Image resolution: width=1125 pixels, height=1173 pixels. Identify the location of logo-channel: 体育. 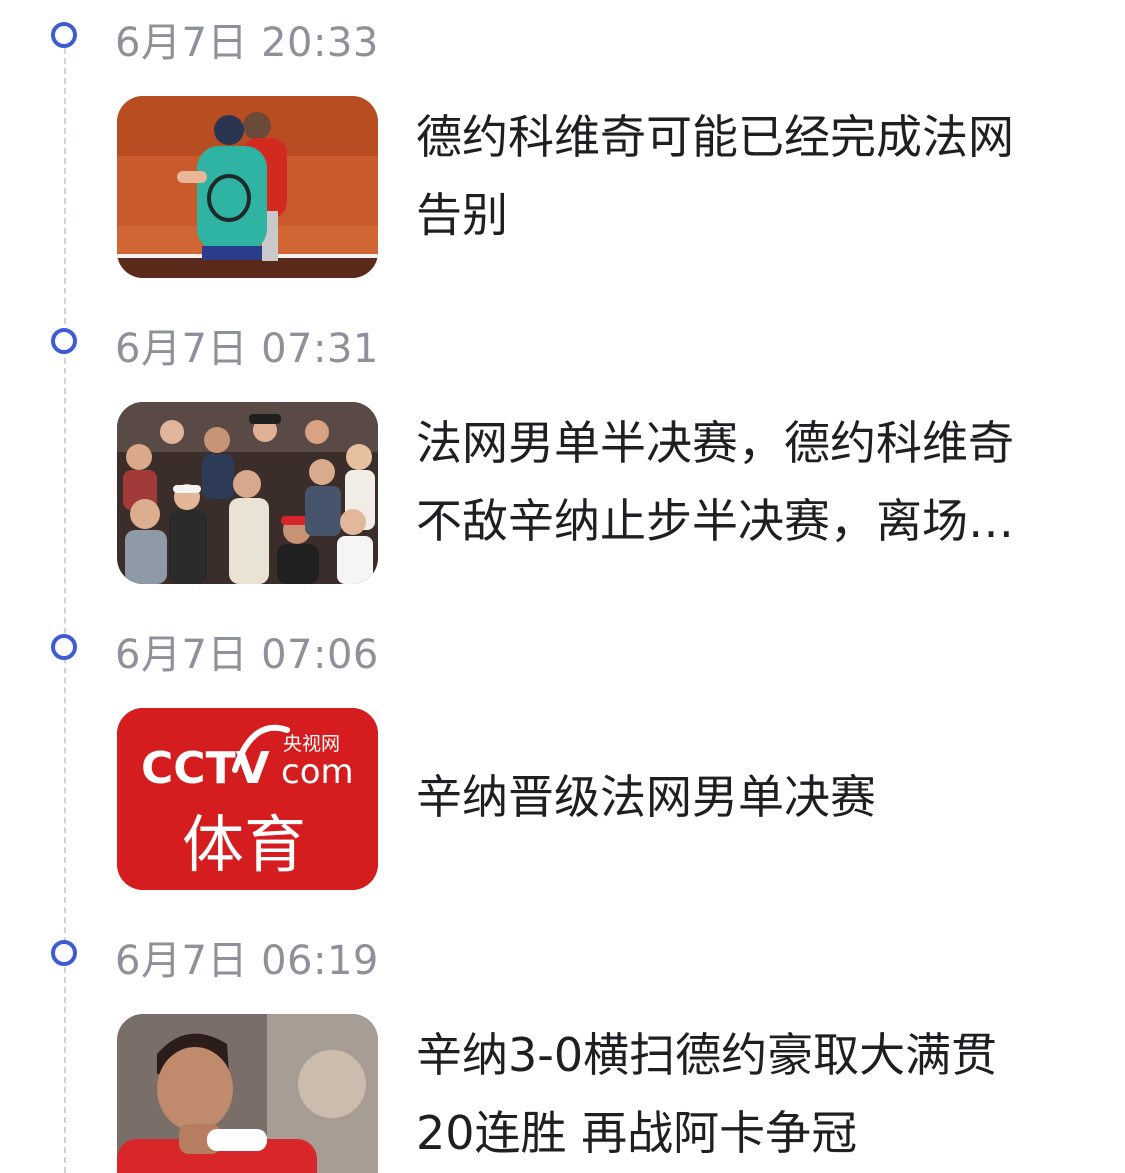
(244, 844).